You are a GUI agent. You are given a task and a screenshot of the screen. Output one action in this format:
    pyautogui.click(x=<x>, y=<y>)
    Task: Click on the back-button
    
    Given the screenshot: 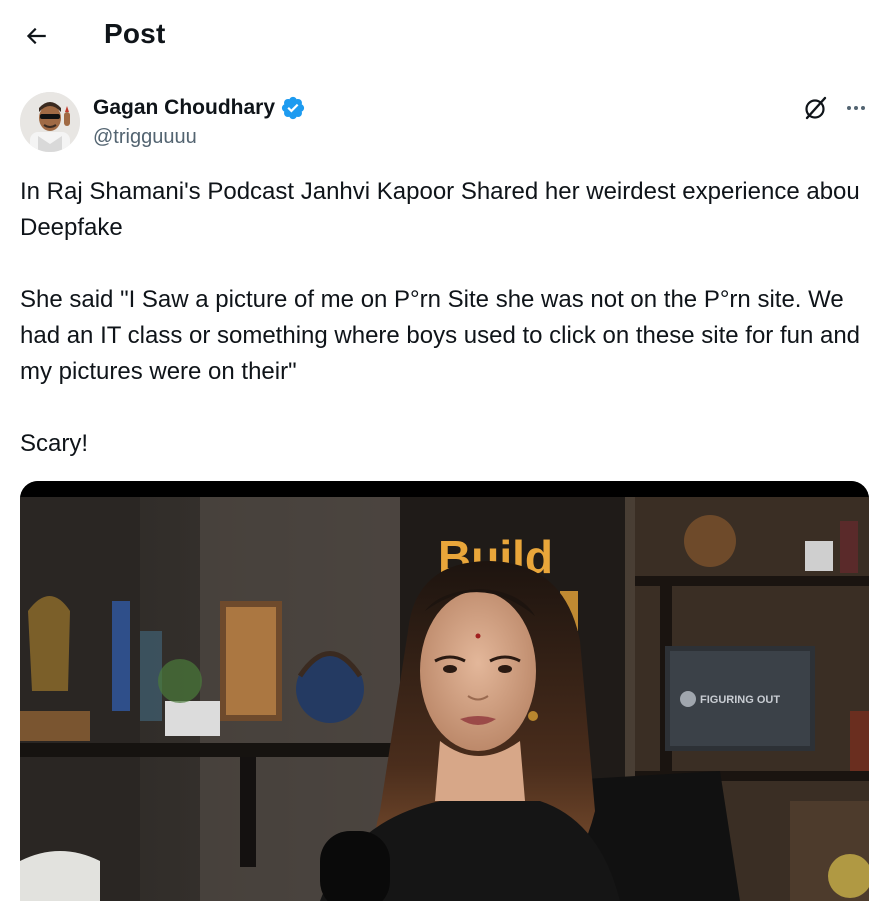 What is the action you would take?
    pyautogui.click(x=36, y=36)
    